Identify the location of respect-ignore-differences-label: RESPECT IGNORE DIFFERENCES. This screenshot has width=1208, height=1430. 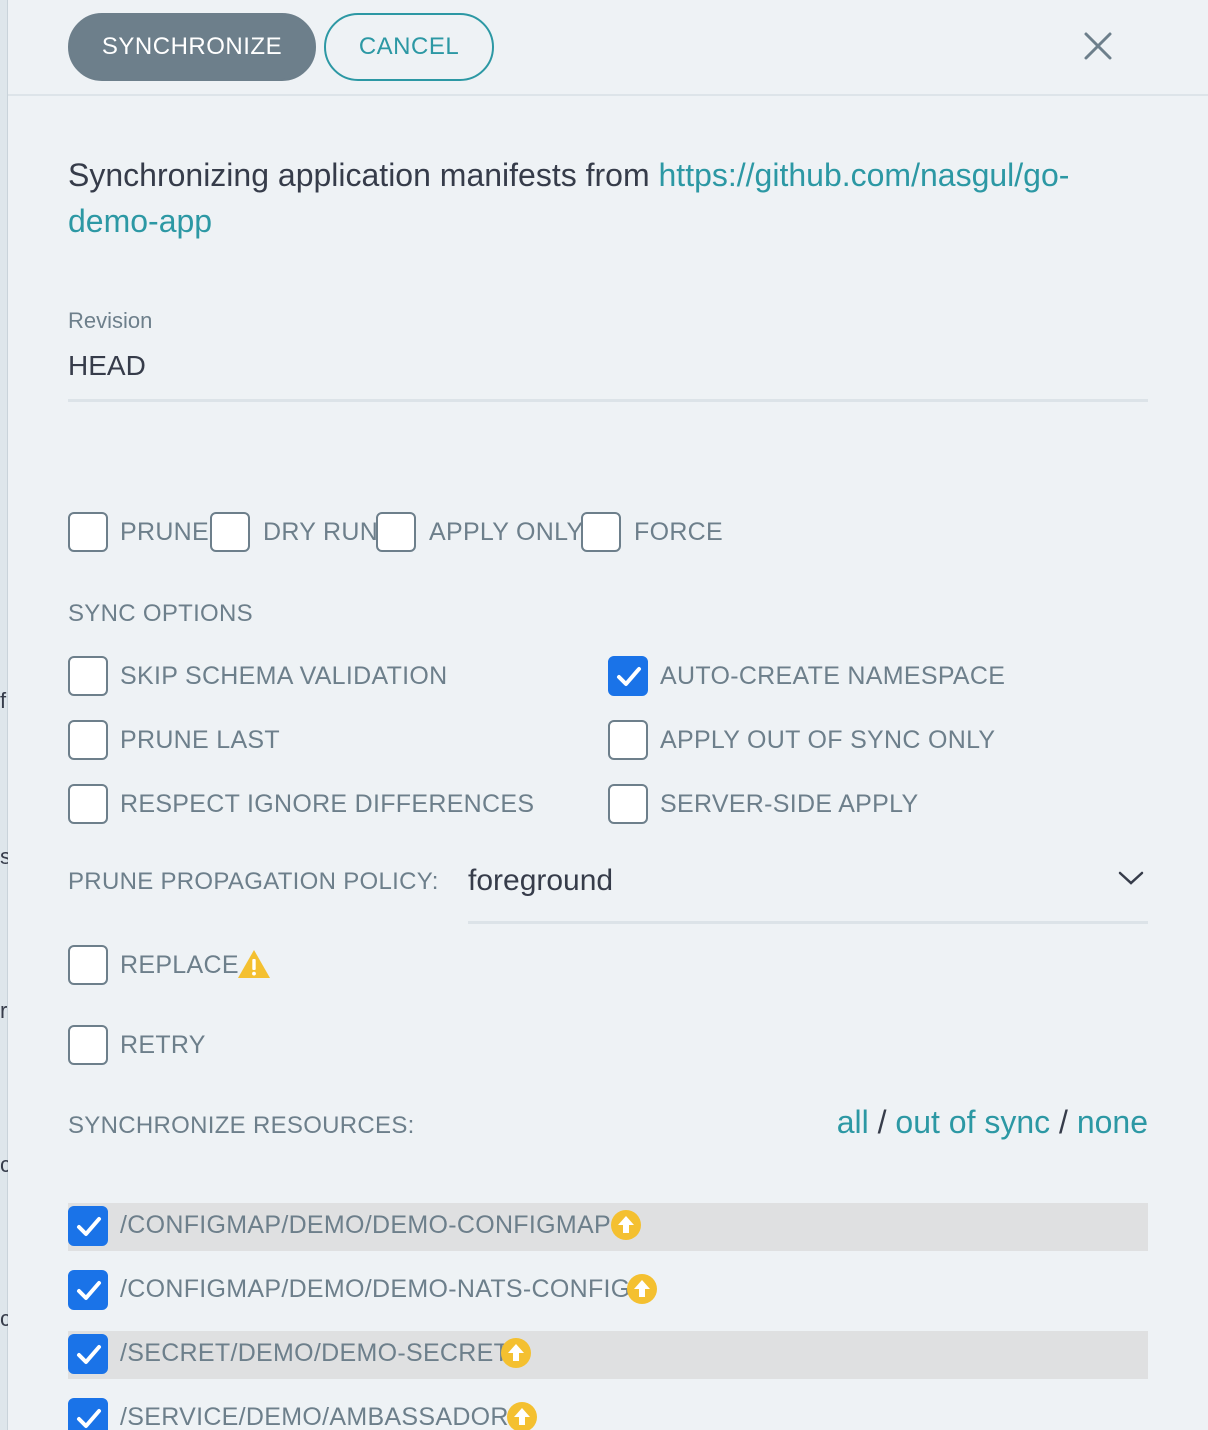
(327, 804).